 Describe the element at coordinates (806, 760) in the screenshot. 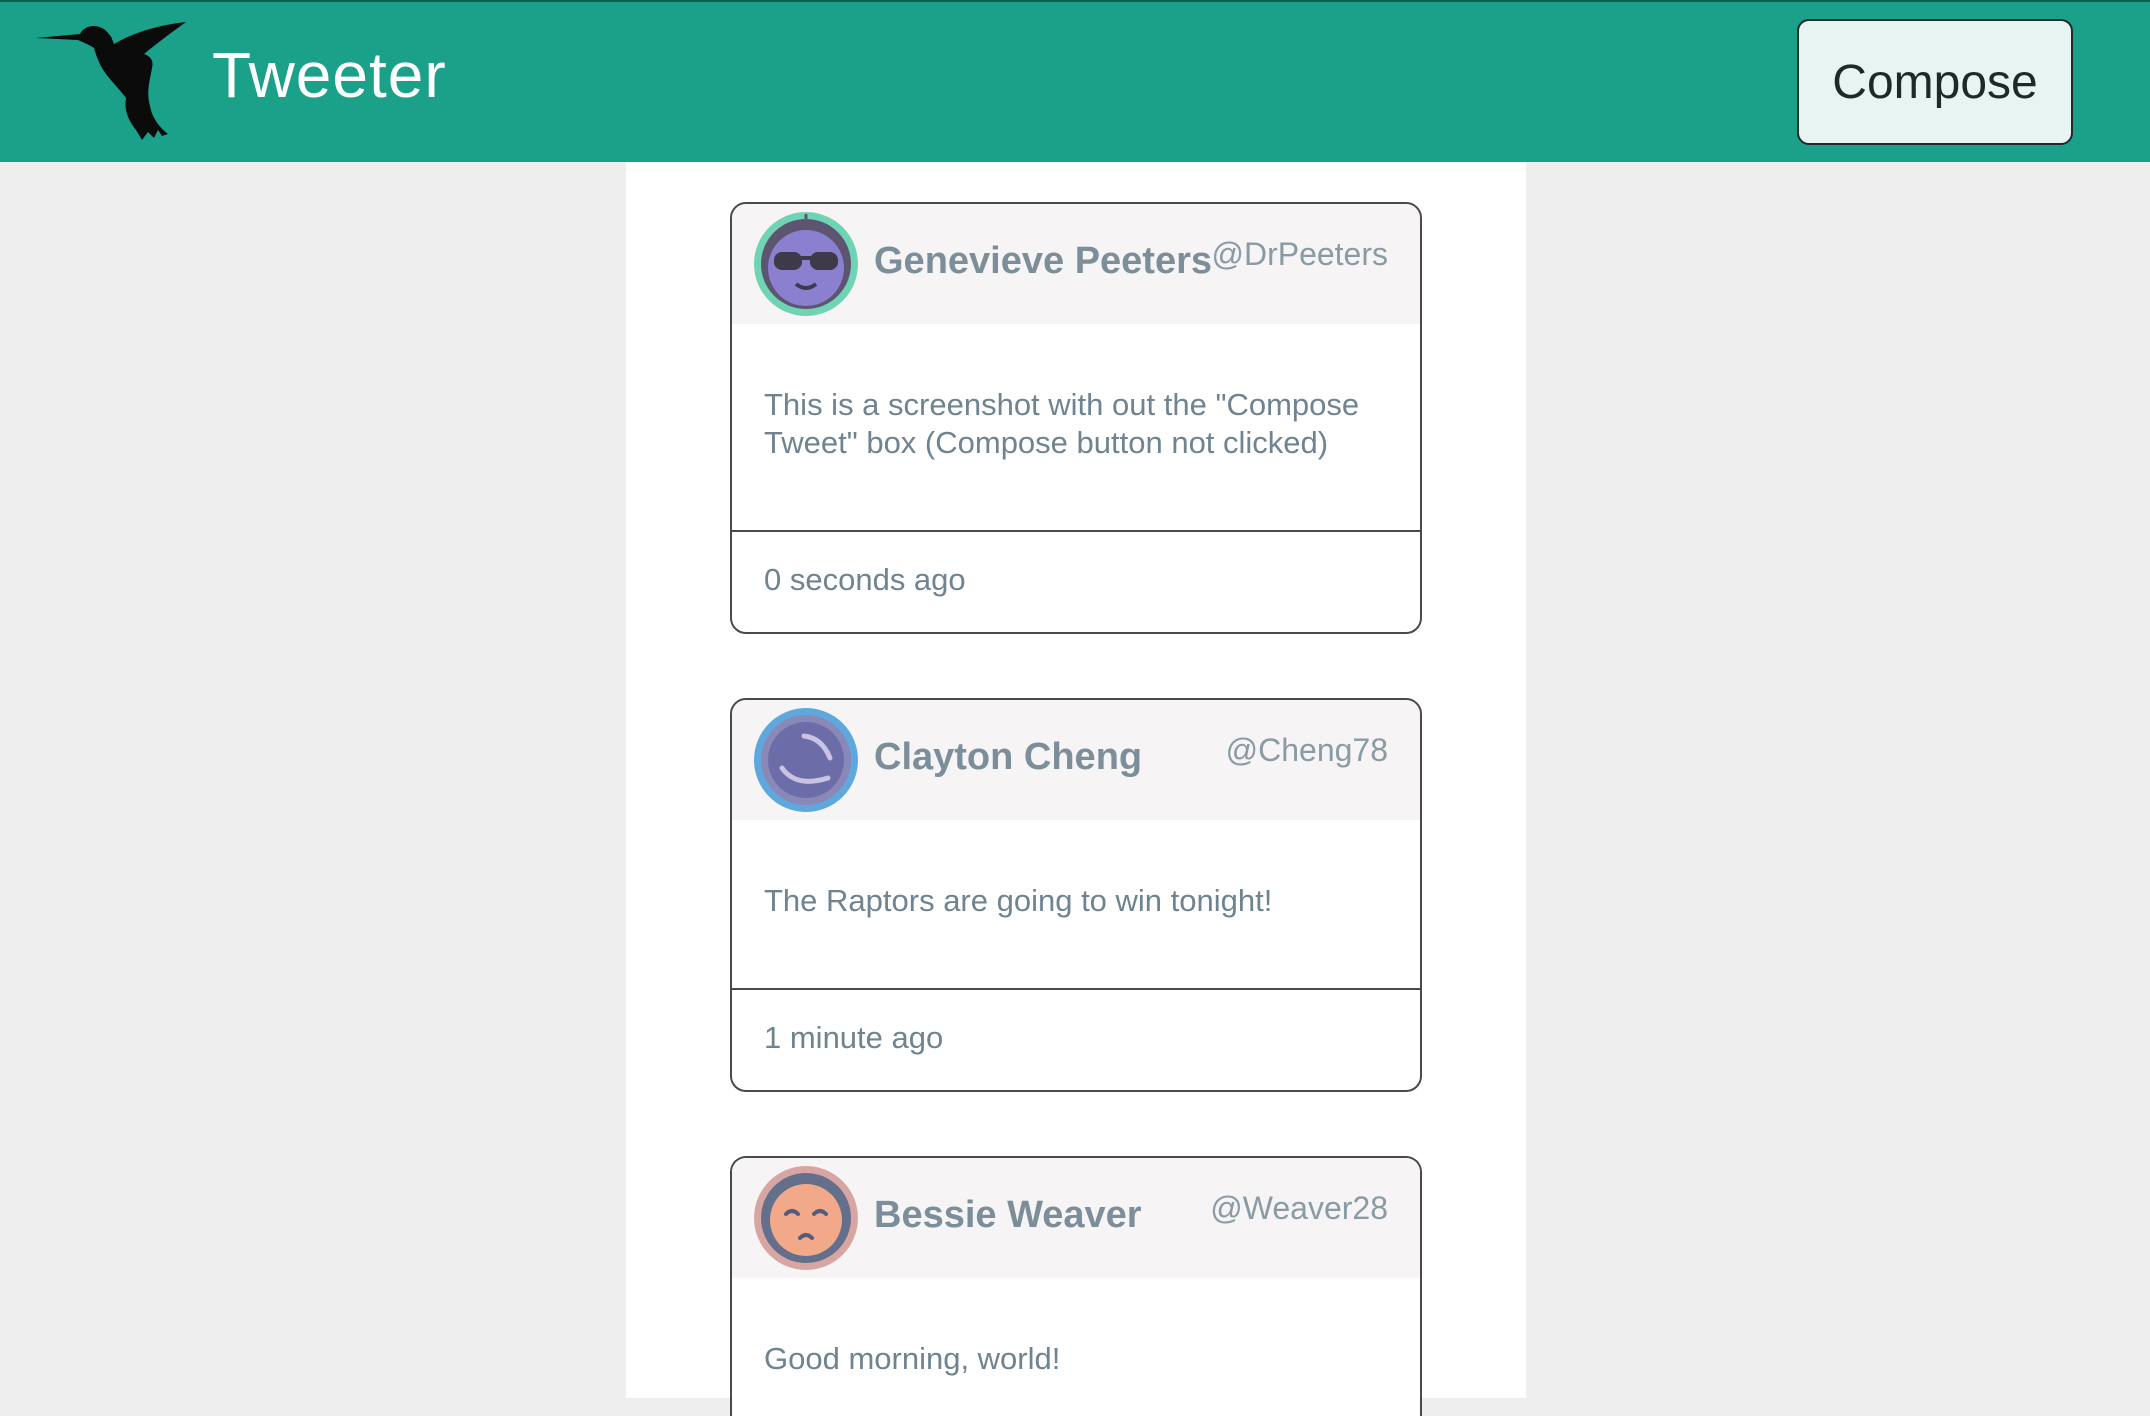

I see `planet-avatar-icon` at that location.